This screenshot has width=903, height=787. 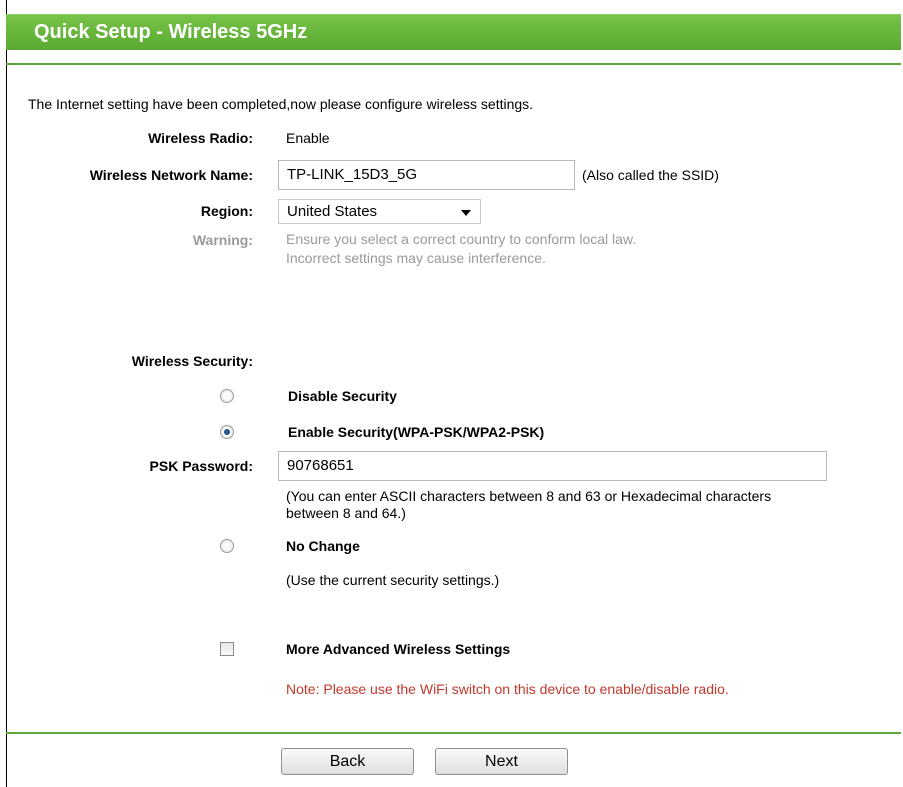 I want to click on region-selected-value: United States, so click(x=332, y=211).